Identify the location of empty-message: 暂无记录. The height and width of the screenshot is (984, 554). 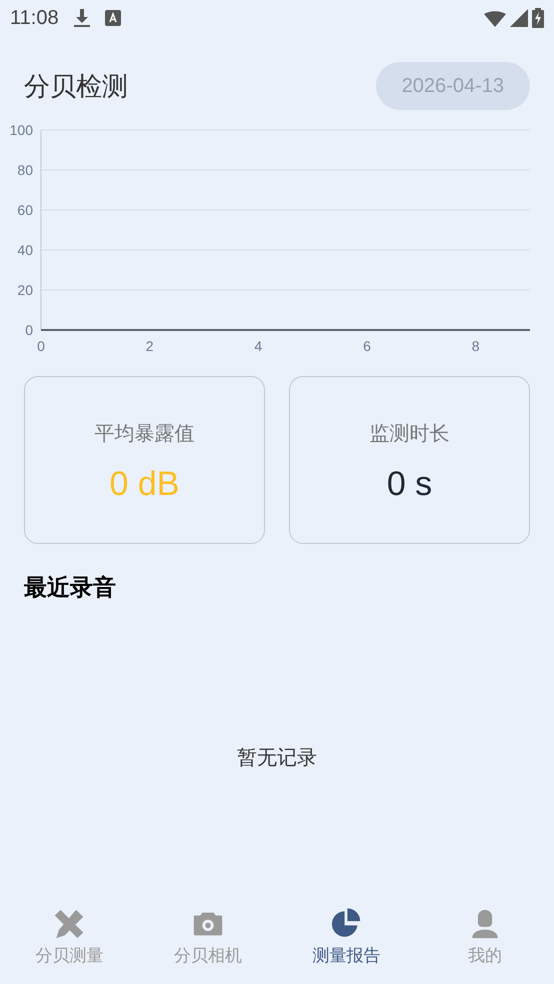
(277, 758).